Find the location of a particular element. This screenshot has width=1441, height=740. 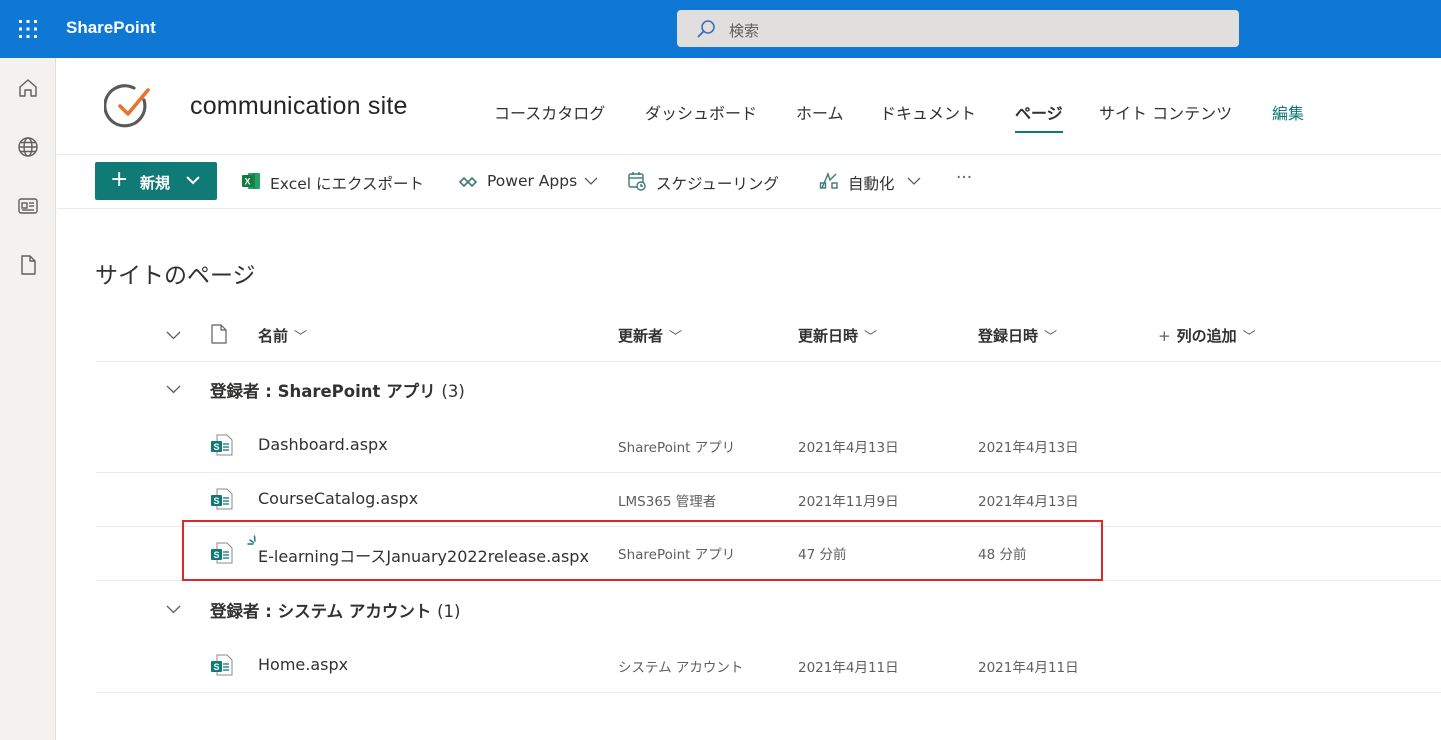

excel-icon: X is located at coordinates (251, 181).